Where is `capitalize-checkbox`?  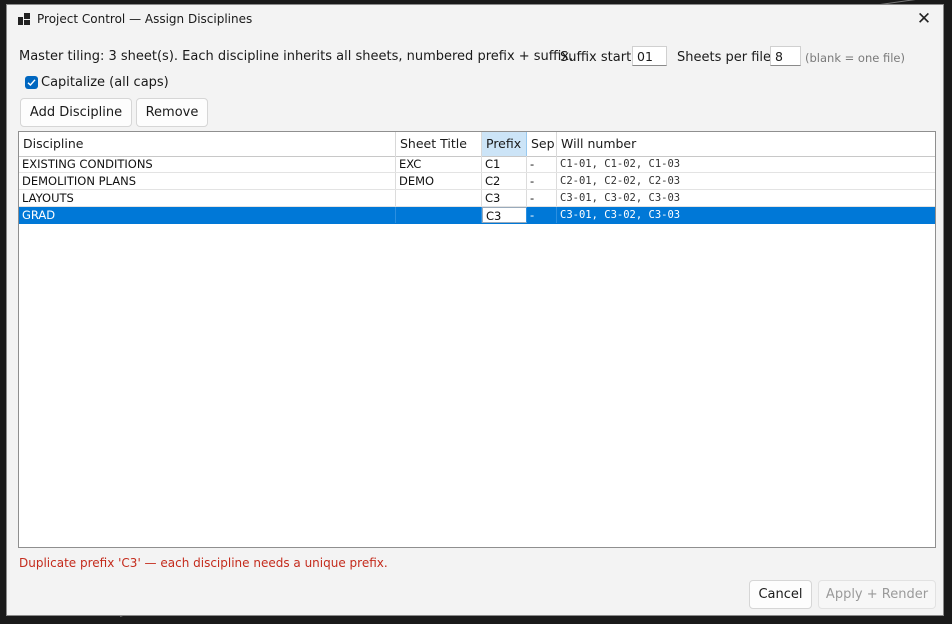
capitalize-checkbox is located at coordinates (31, 82).